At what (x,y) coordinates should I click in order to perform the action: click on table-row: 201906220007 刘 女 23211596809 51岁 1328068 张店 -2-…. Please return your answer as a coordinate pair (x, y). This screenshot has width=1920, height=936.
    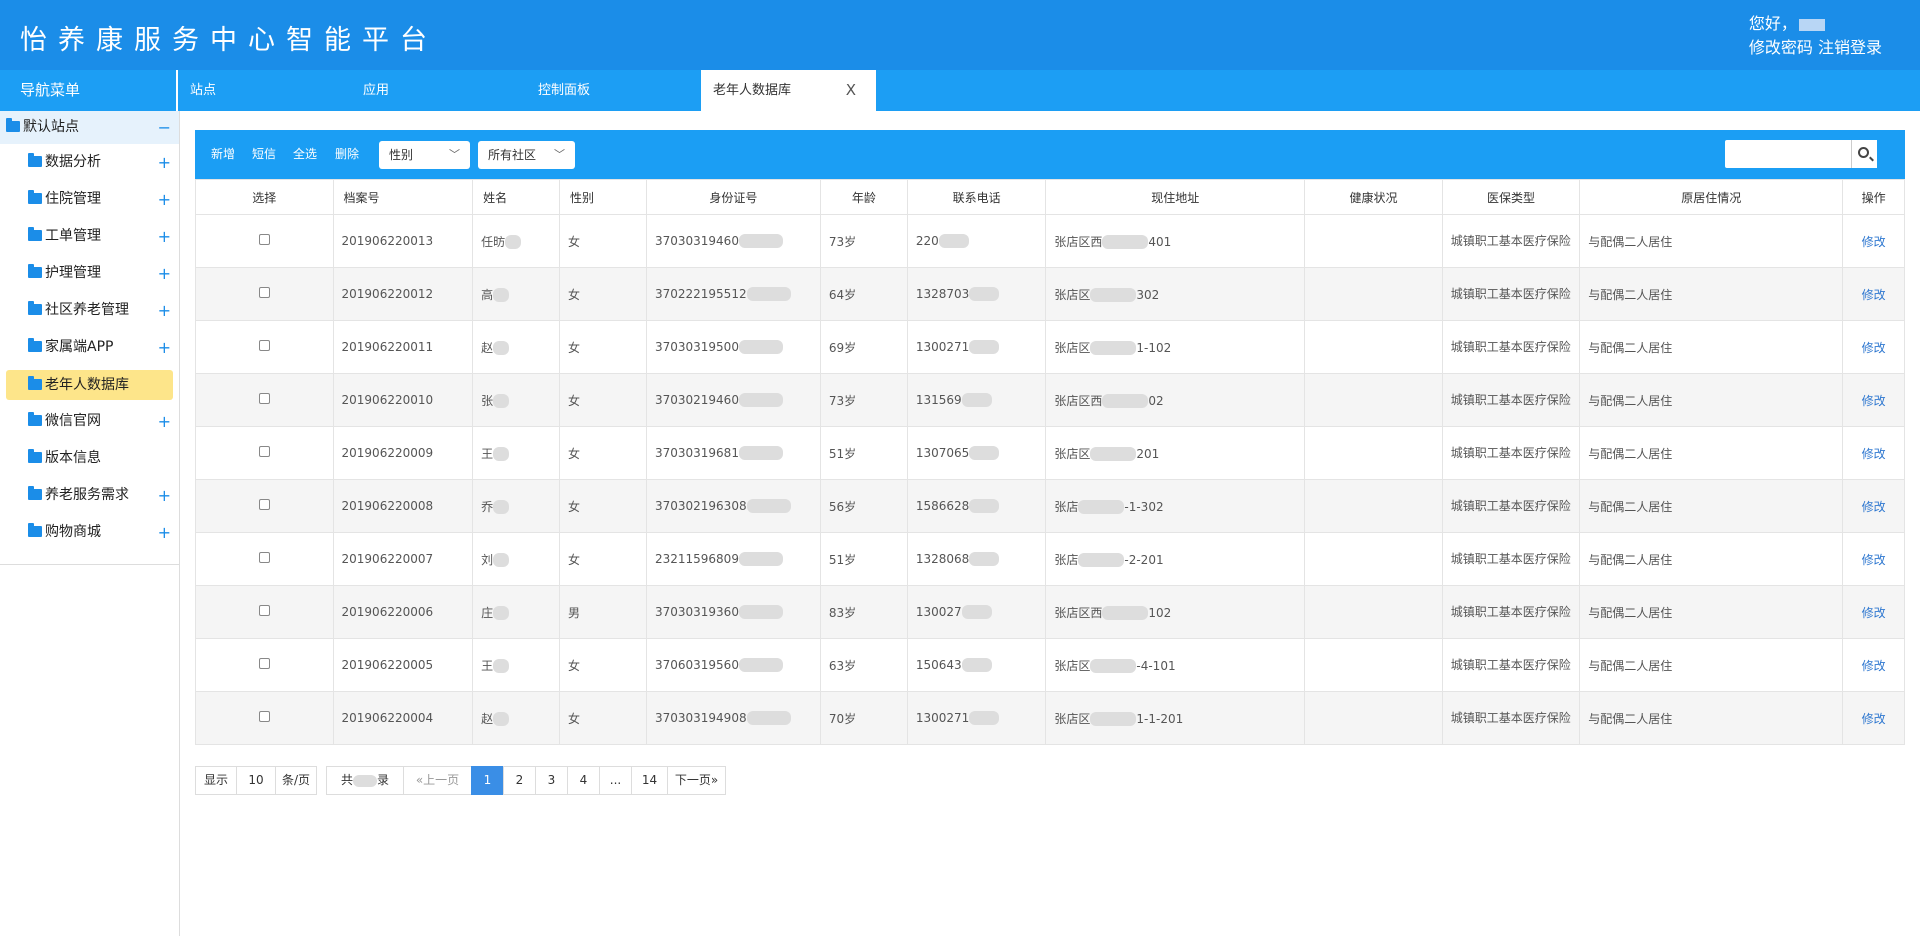
    Looking at the image, I should click on (1050, 559).